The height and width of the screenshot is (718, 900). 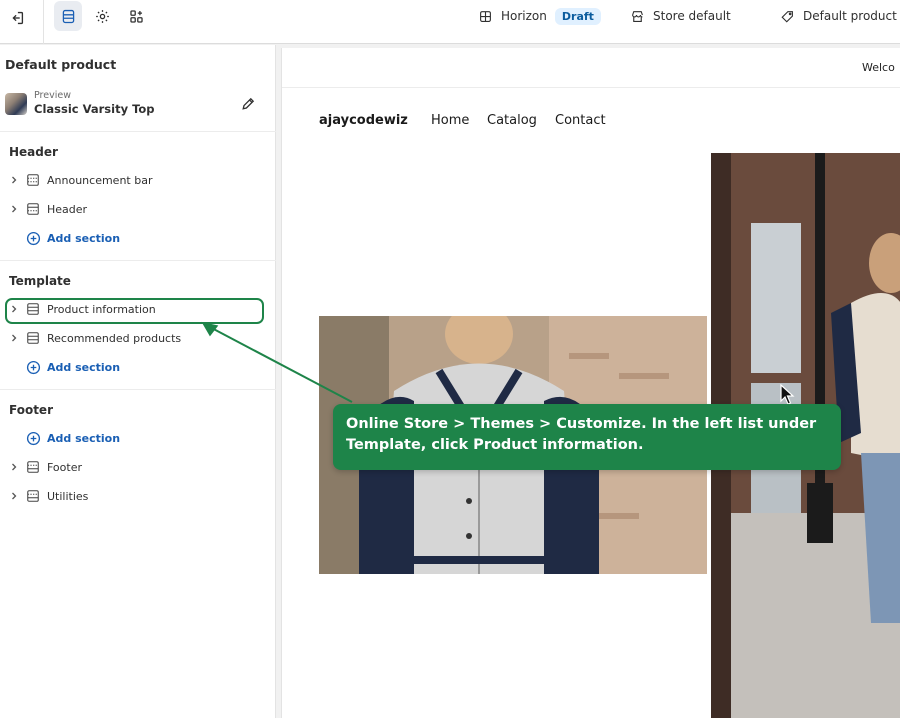 What do you see at coordinates (878, 67) in the screenshot?
I see `welcome-text: Welco` at bounding box center [878, 67].